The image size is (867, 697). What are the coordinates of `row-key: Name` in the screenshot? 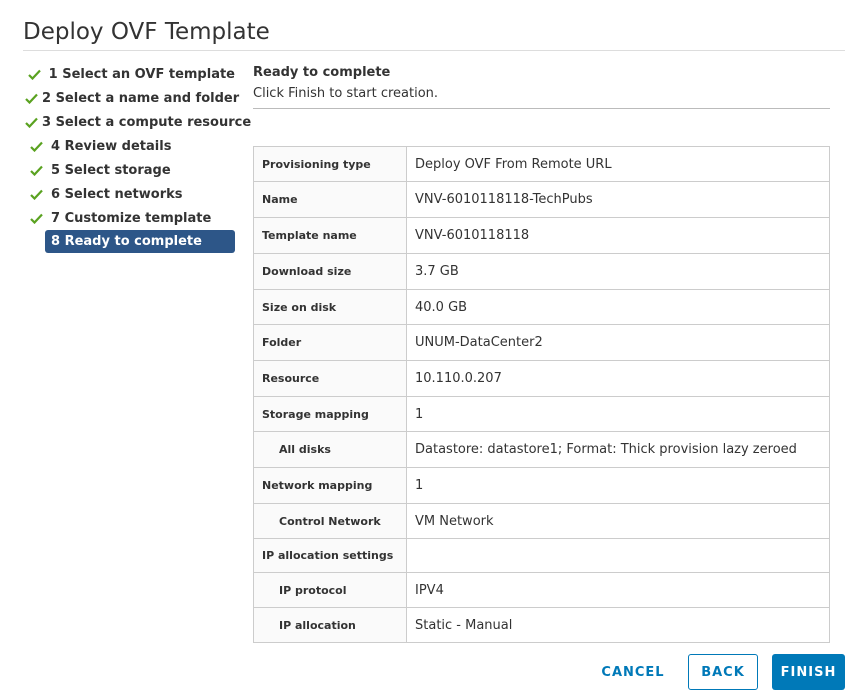 It's located at (330, 199).